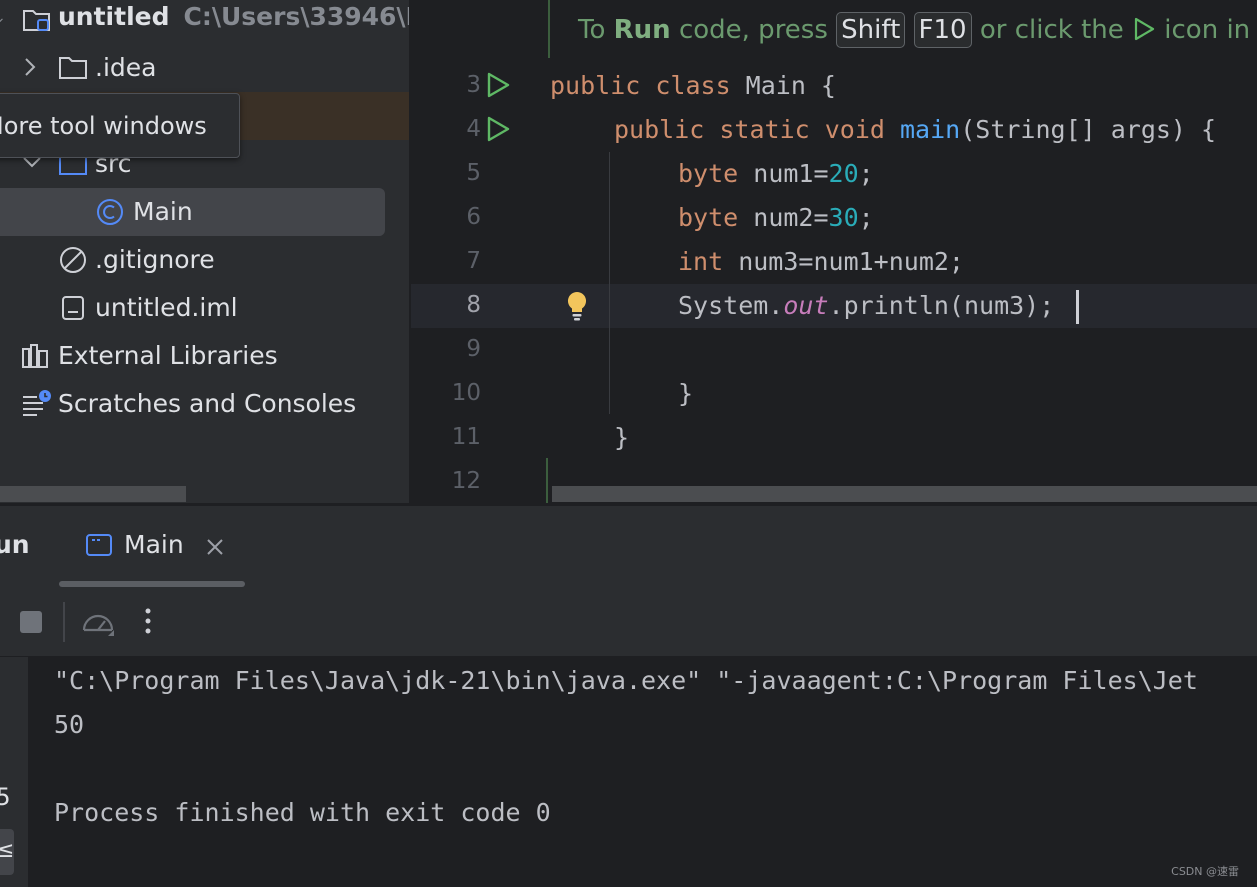 The width and height of the screenshot is (1257, 887). I want to click on code-line: 6 byte num2=30;, so click(834, 218).